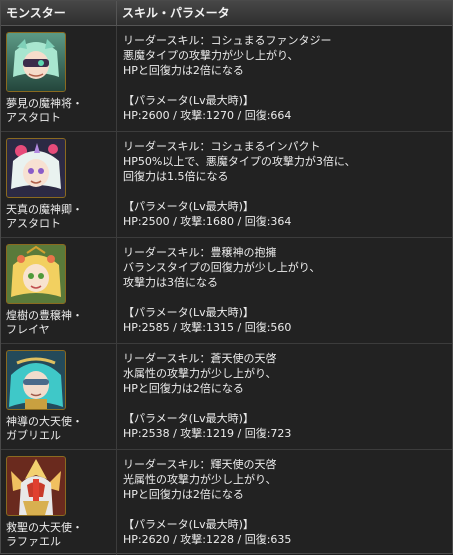  What do you see at coordinates (227, 40) in the screenshot?
I see `leader-skill-name: リーダースキル：コシュまるファンタジー` at bounding box center [227, 40].